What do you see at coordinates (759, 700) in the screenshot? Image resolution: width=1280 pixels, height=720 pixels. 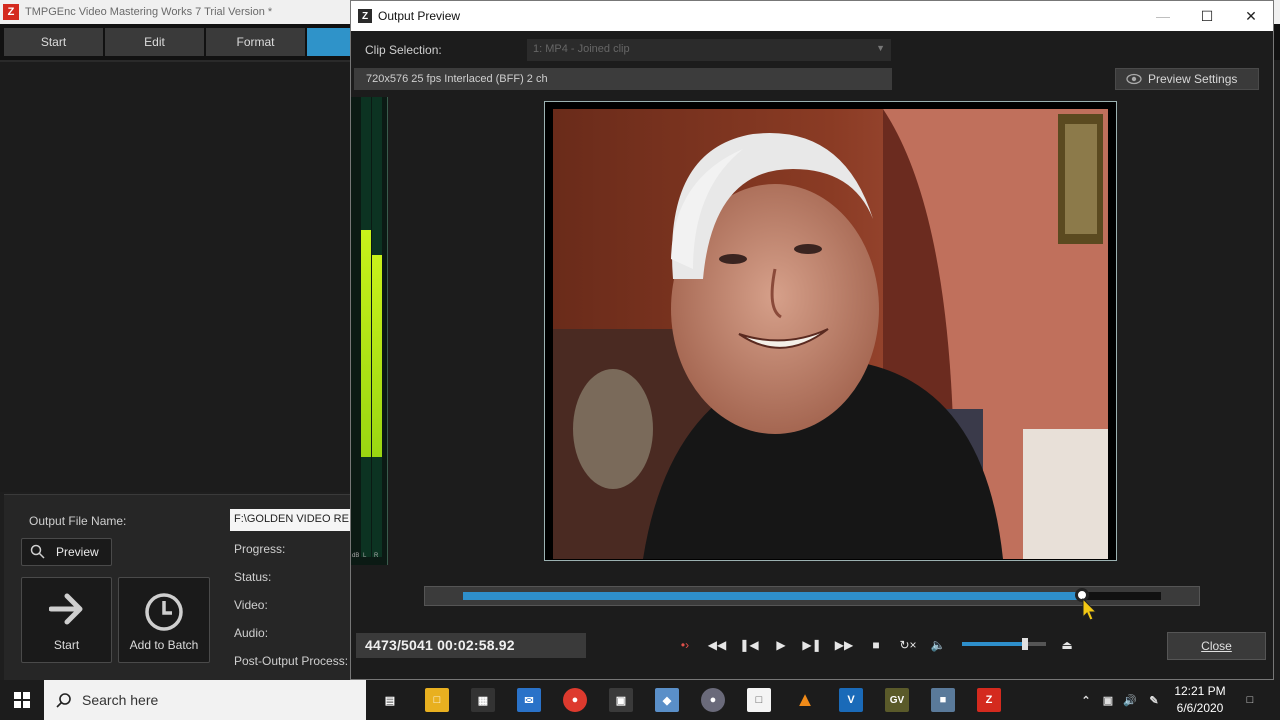 I see `document-icon: □` at bounding box center [759, 700].